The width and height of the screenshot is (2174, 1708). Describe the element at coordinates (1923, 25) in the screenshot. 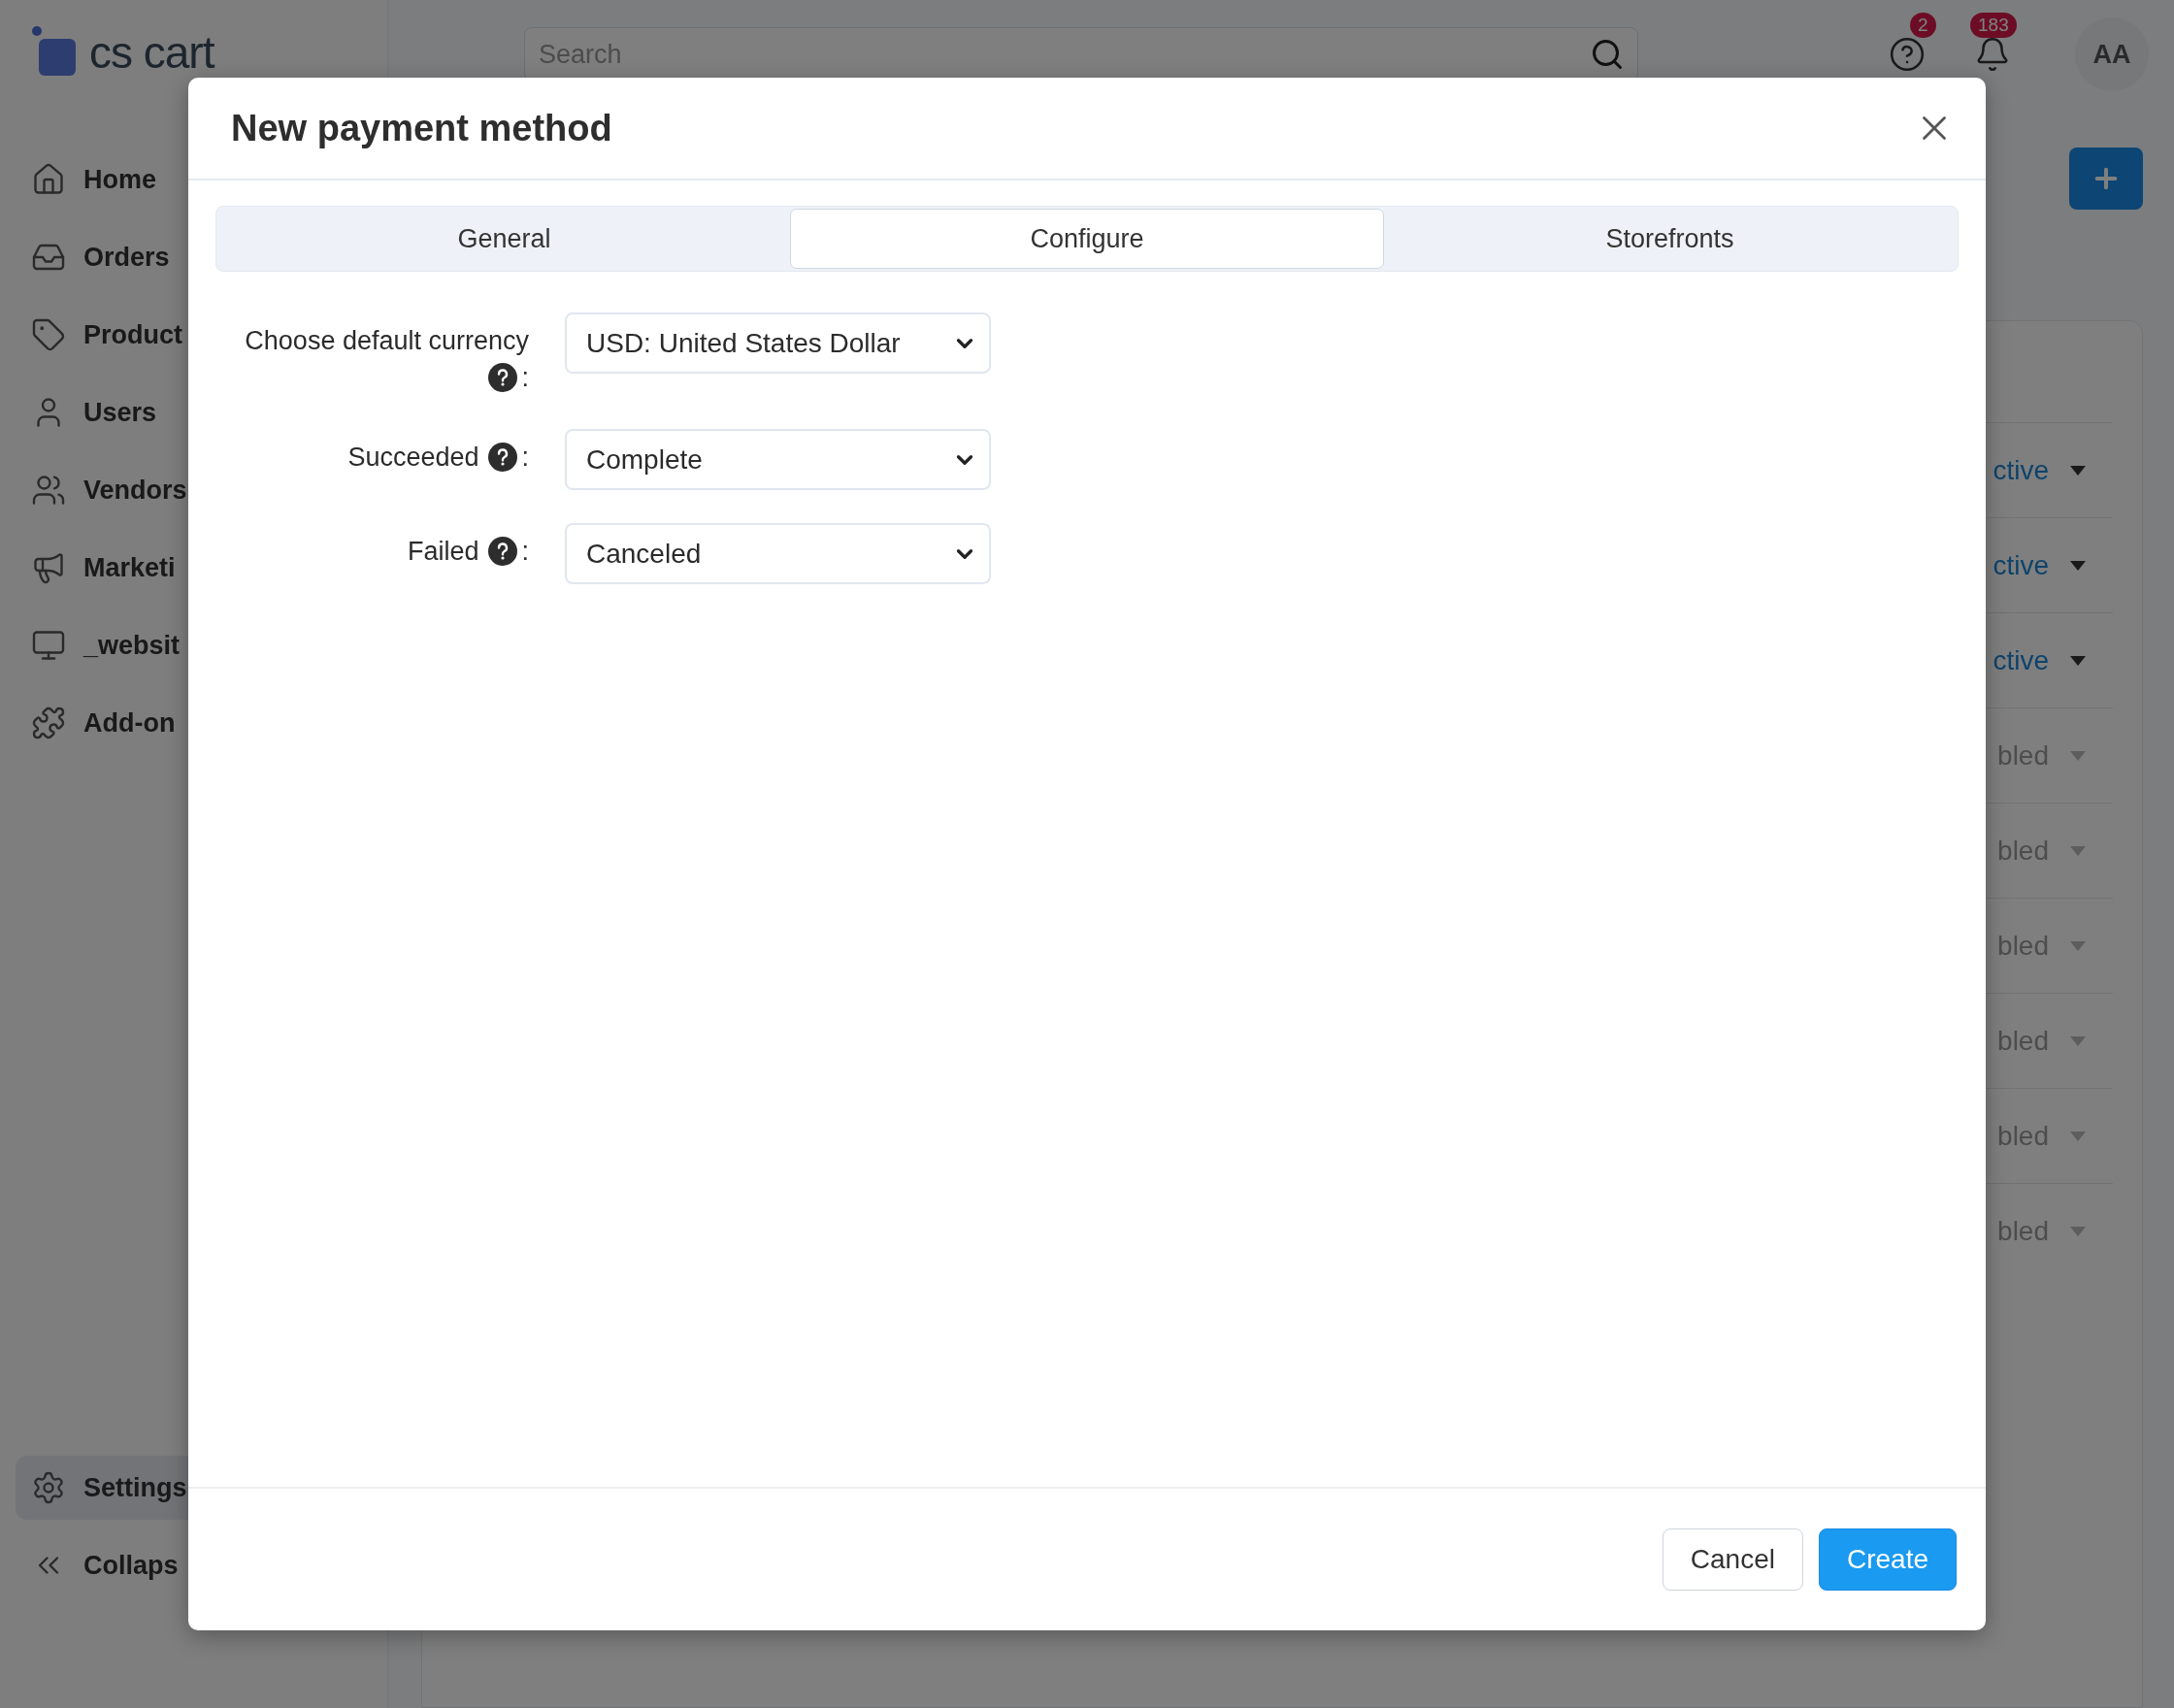

I see `notification-badge: 2` at that location.